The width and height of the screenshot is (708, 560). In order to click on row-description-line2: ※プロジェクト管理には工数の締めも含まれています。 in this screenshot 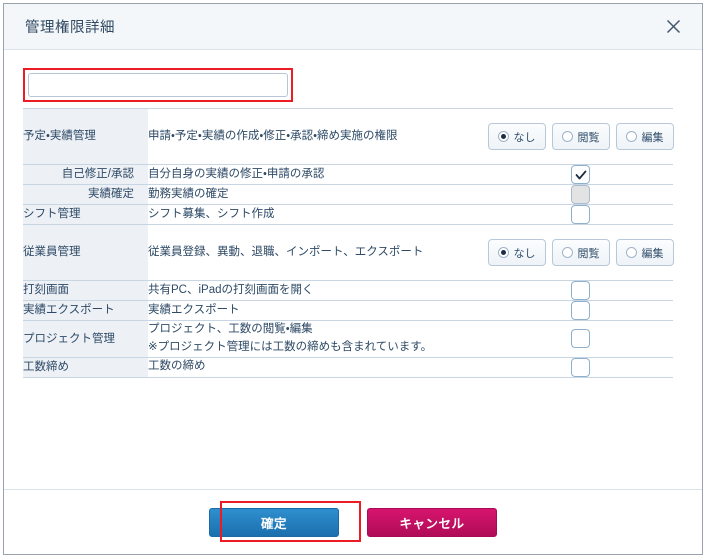, I will do `click(290, 346)`.